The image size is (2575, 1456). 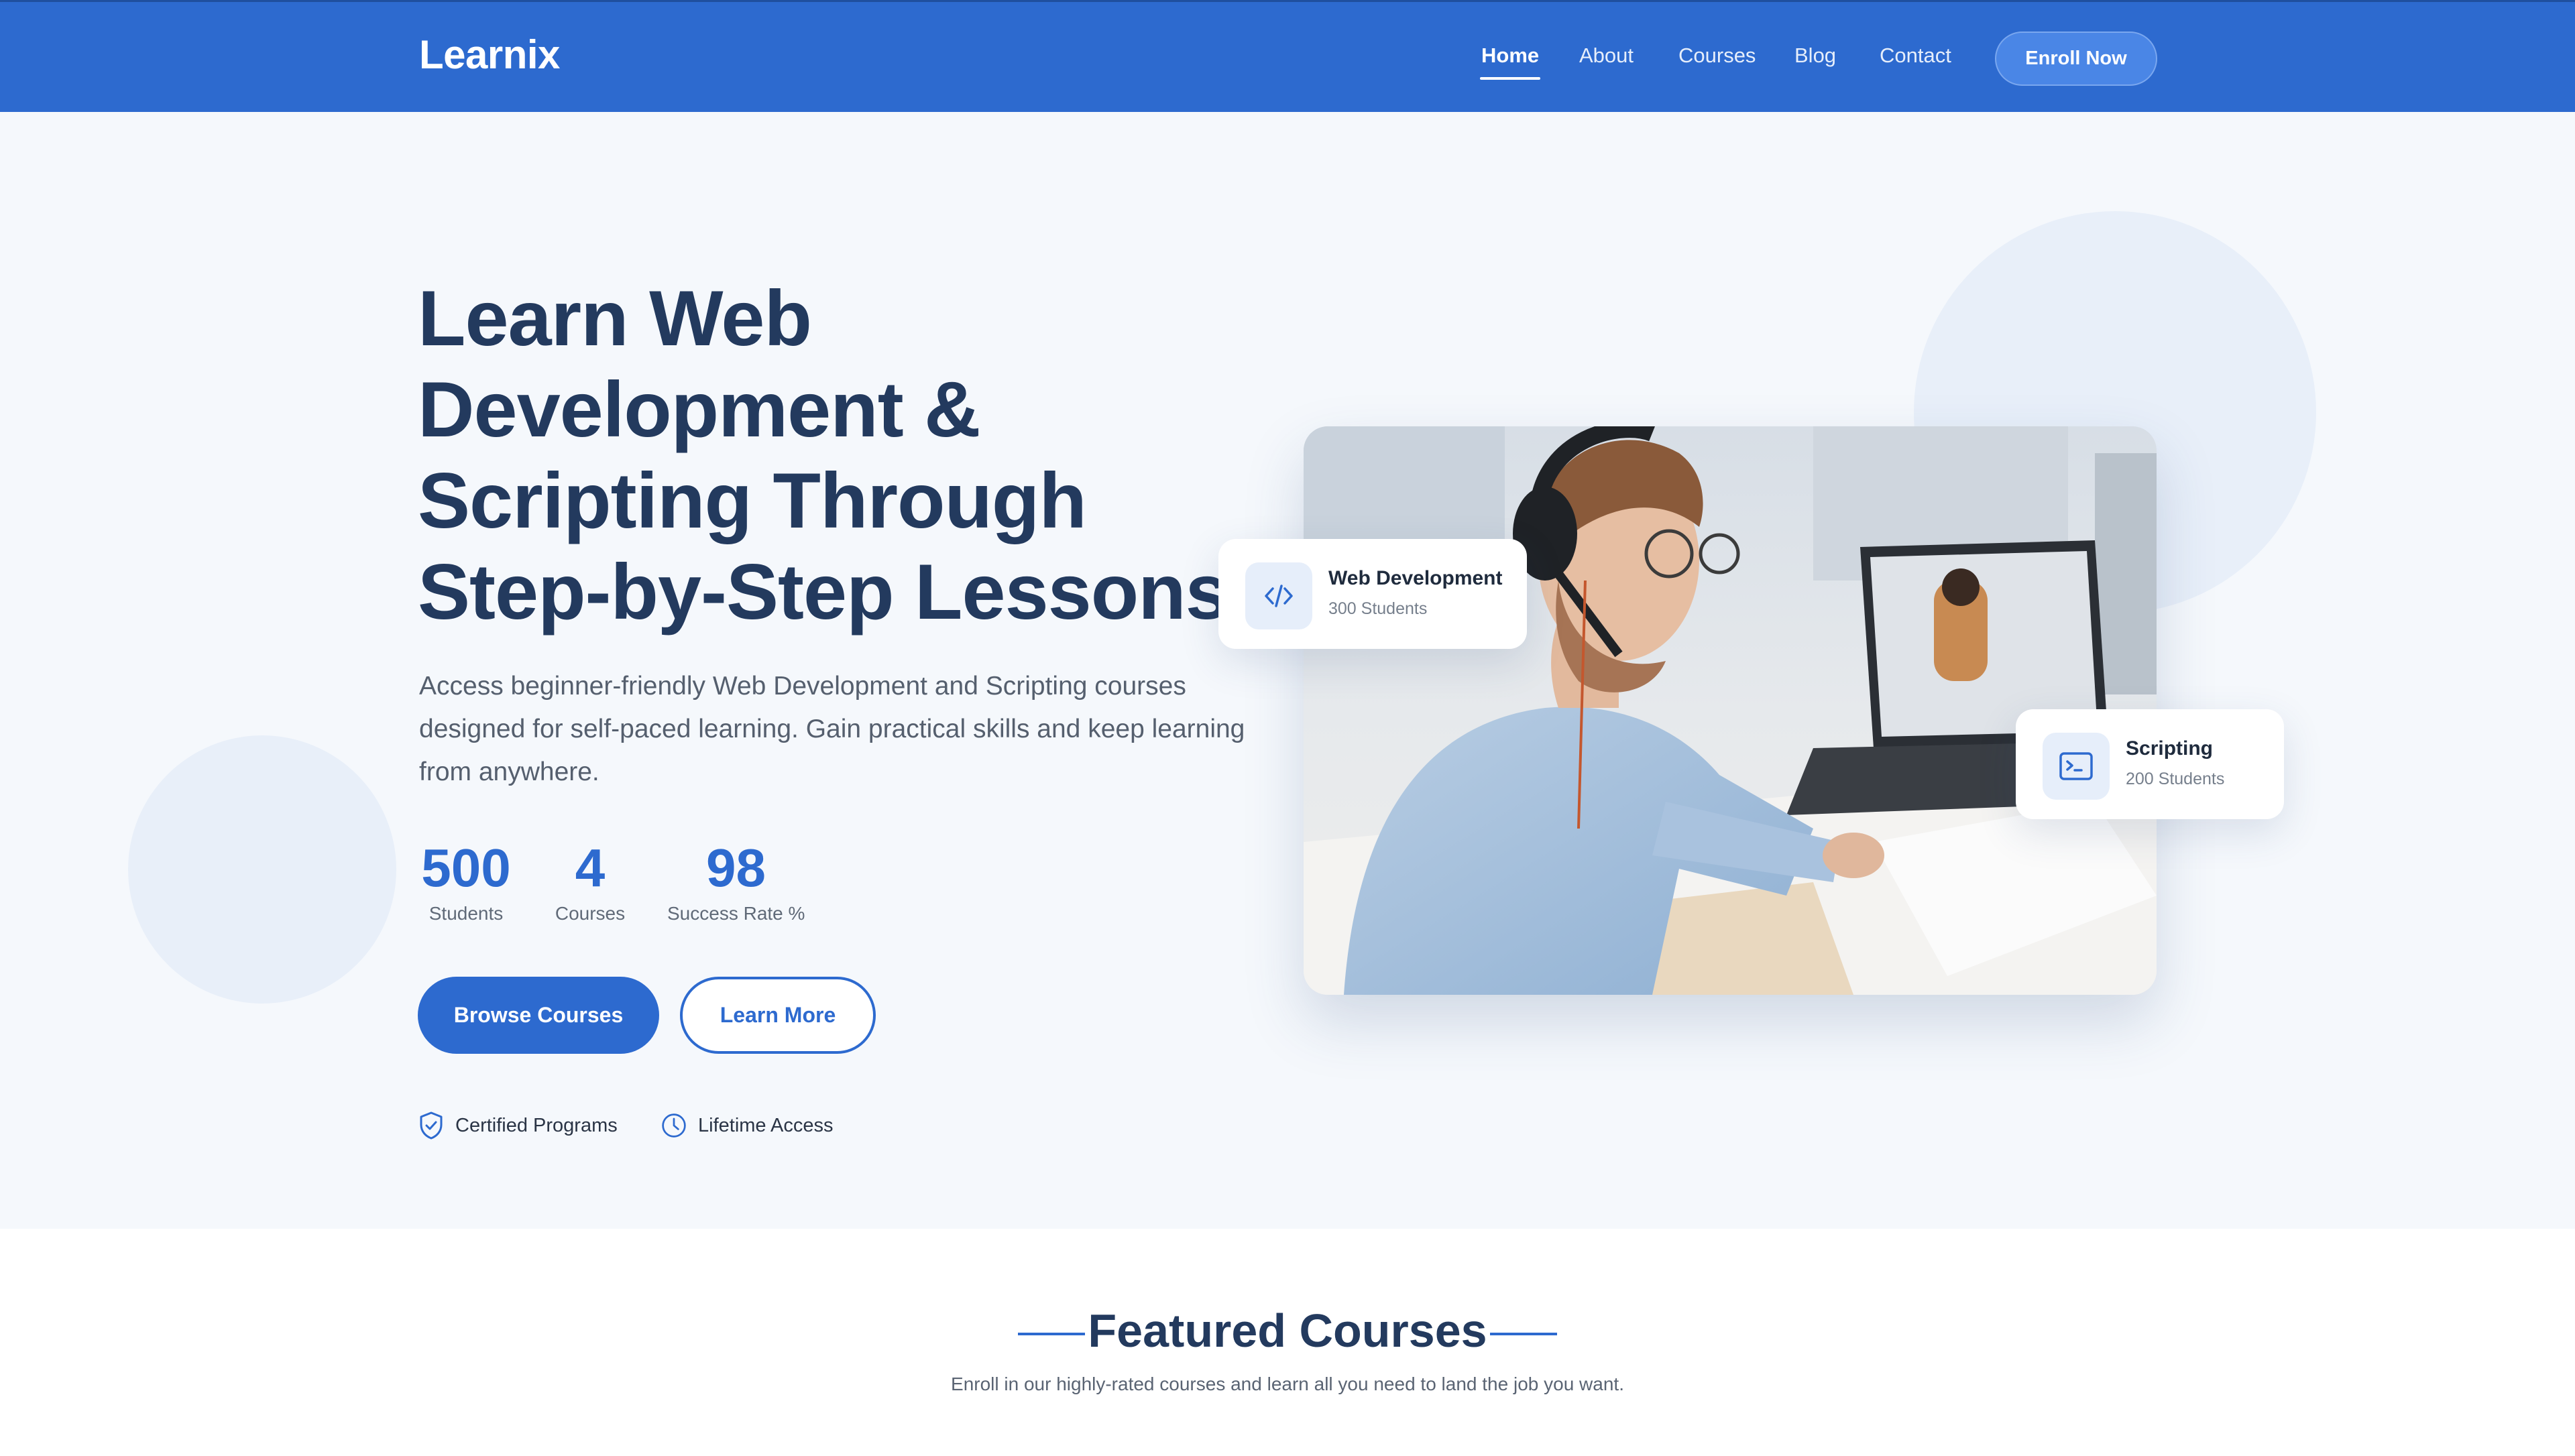 What do you see at coordinates (823, 591) in the screenshot?
I see `hero-title-line: Step-by-Step Lessons` at bounding box center [823, 591].